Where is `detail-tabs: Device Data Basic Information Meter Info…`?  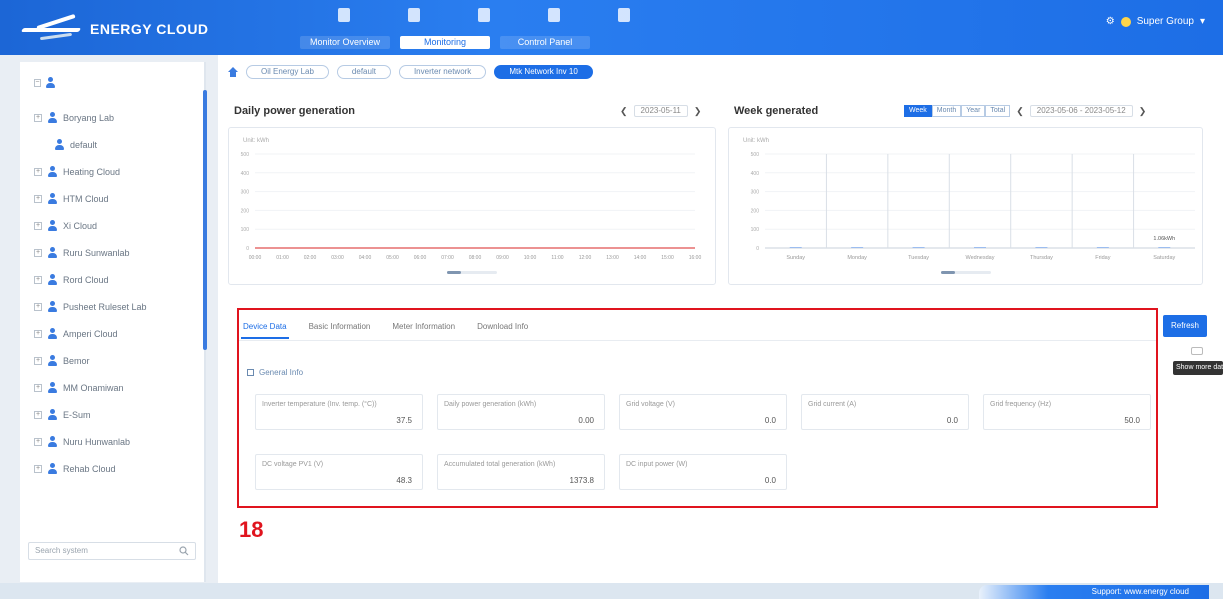
detail-tabs: Device Data Basic Information Meter Info… is located at coordinates (385, 326).